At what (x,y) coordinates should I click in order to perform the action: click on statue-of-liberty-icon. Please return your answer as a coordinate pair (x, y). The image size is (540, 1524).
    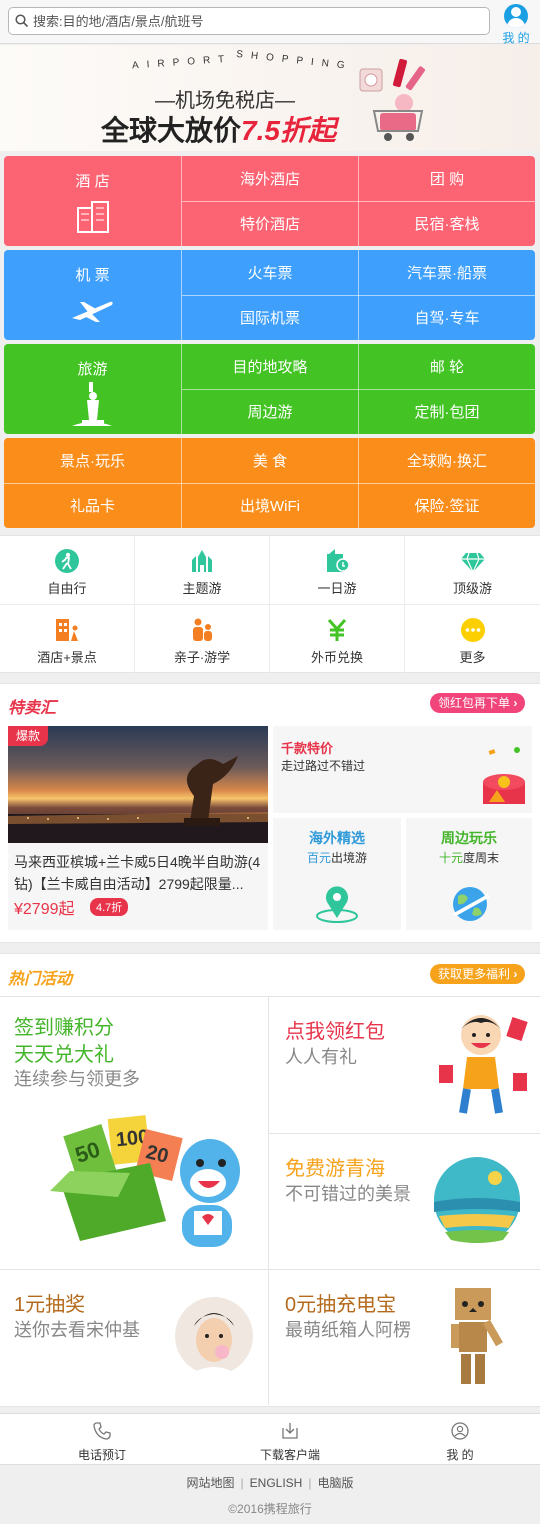
    Looking at the image, I should click on (92, 404).